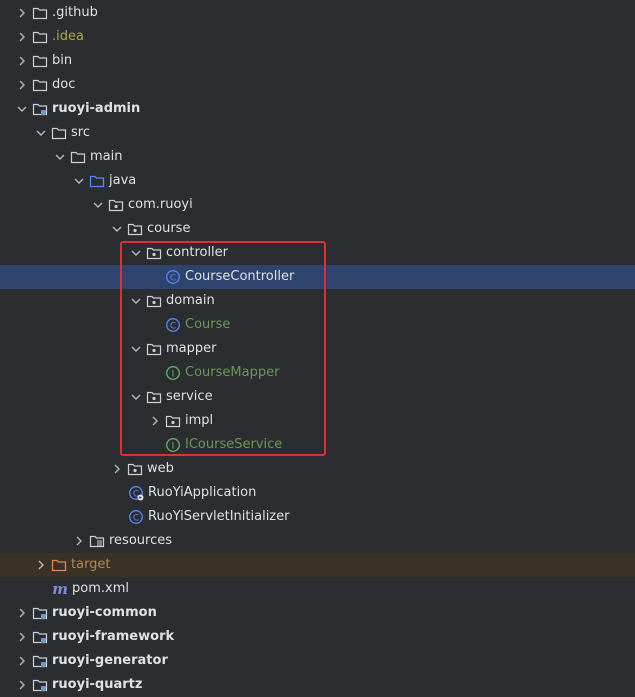 This screenshot has width=635, height=697. I want to click on tree-item-course-class: C Course, so click(317, 325).